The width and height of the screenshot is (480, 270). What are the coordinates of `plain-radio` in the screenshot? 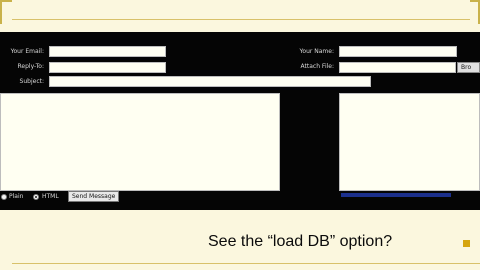 It's located at (4, 197).